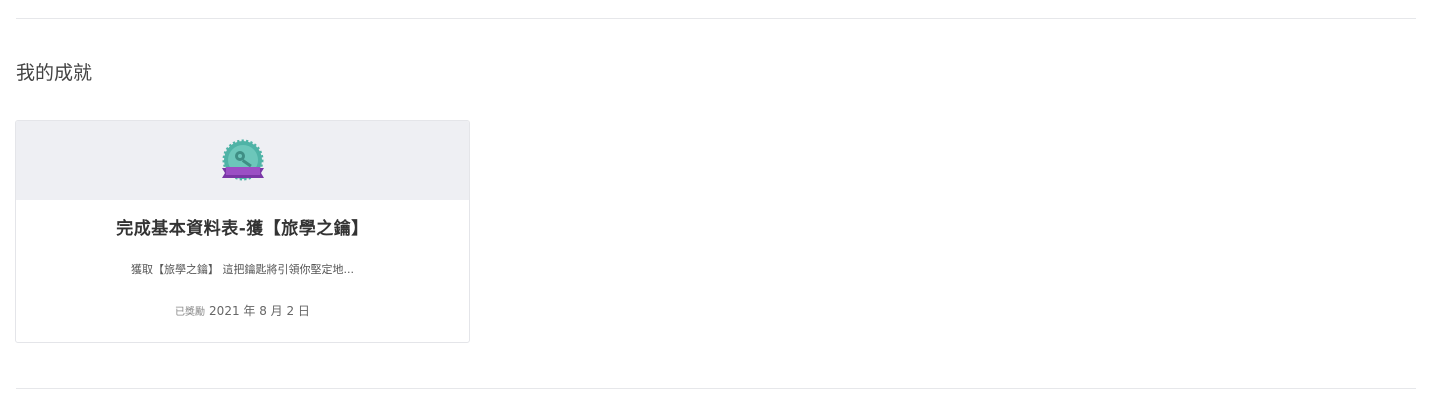 The height and width of the screenshot is (406, 1432). I want to click on key-badge-icon, so click(243, 160).